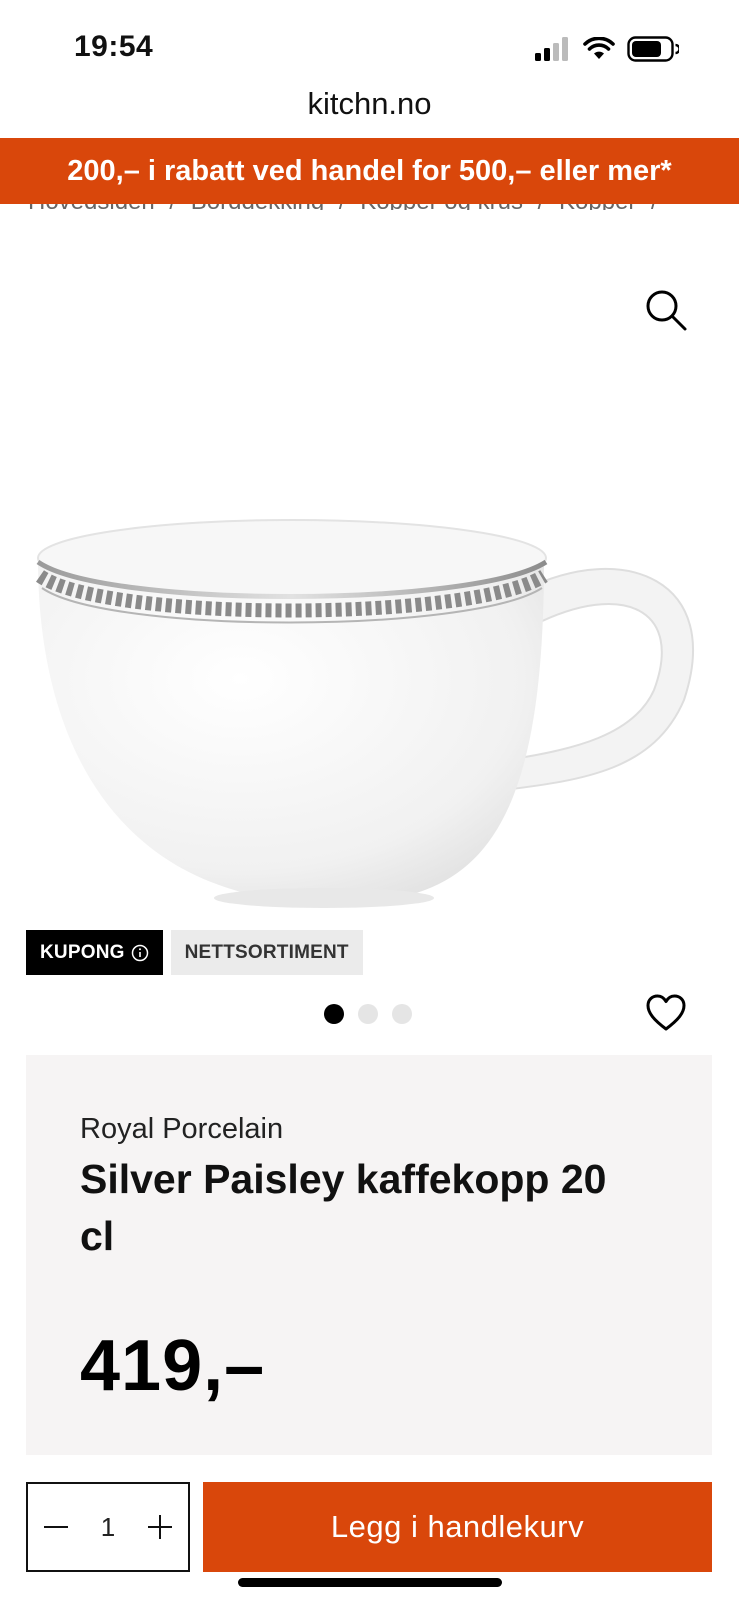 This screenshot has width=739, height=1600. What do you see at coordinates (343, 1207) in the screenshot?
I see `product-title: Silver Paisley kaffekopp 20 cl` at bounding box center [343, 1207].